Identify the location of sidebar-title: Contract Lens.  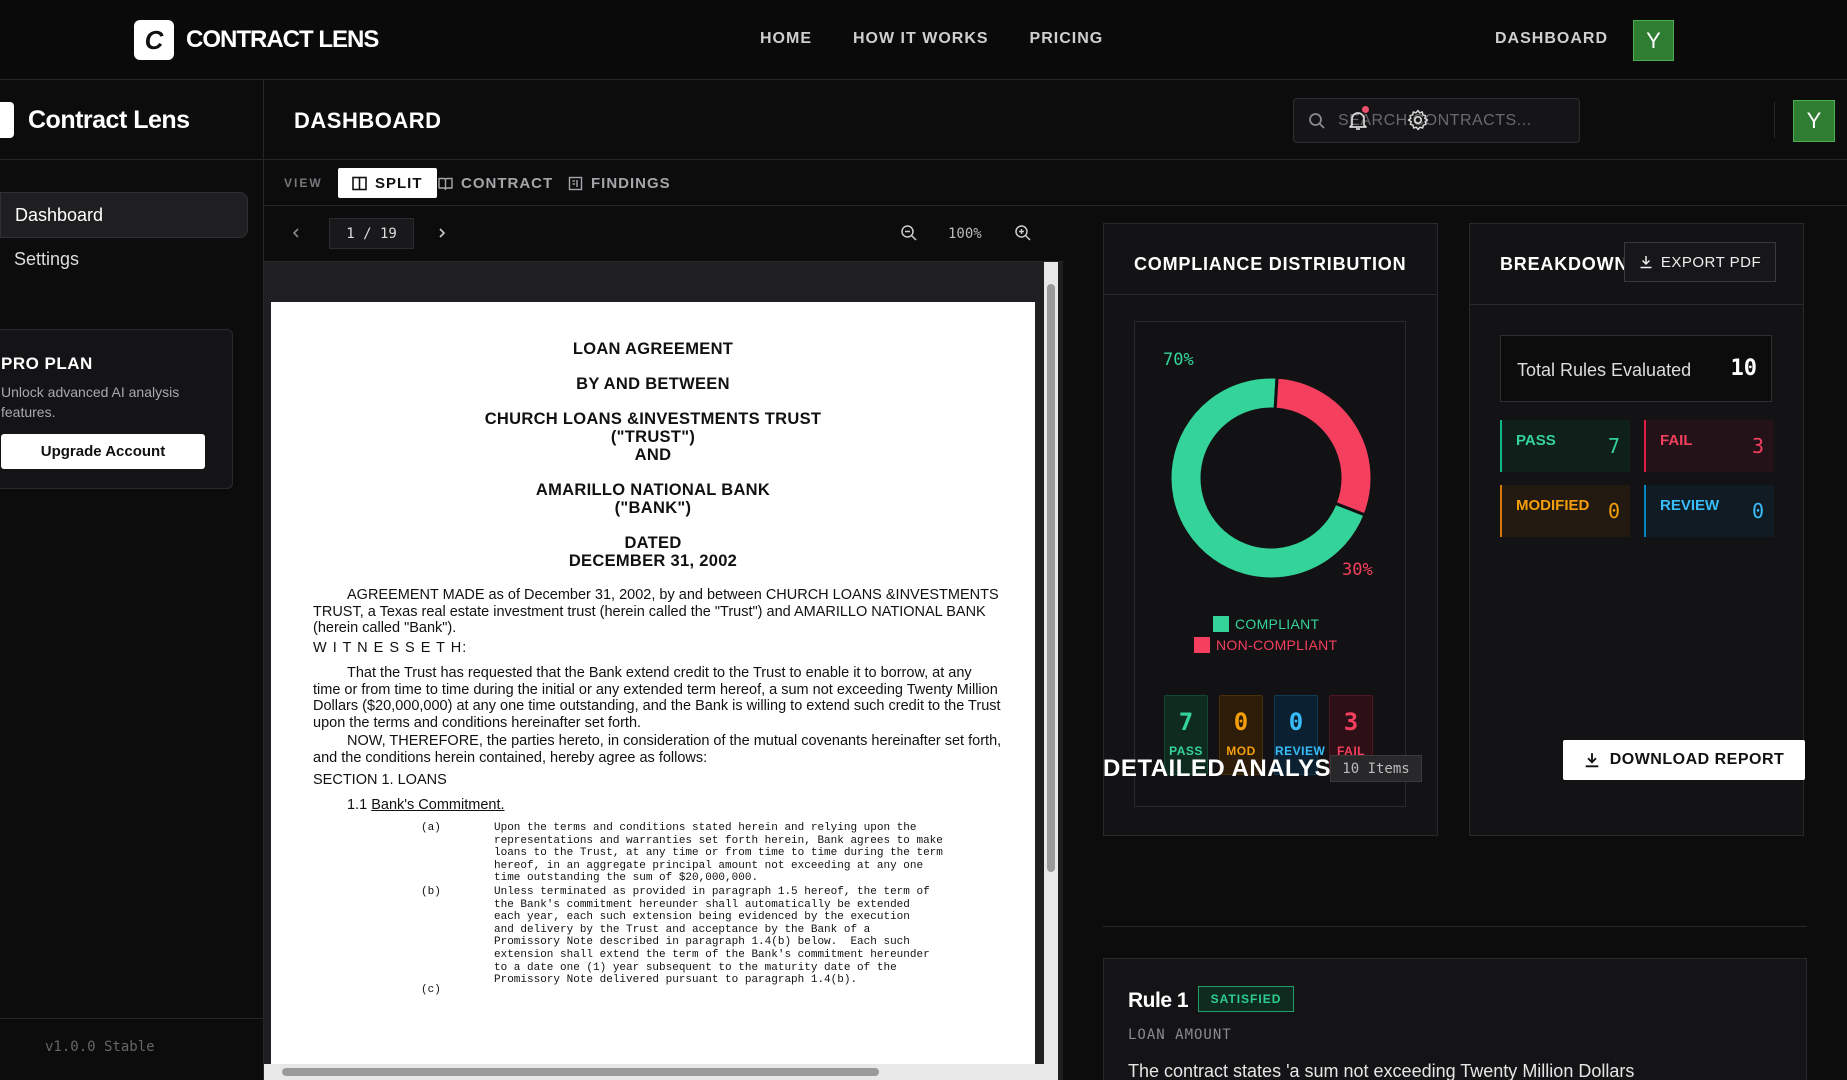
(109, 120).